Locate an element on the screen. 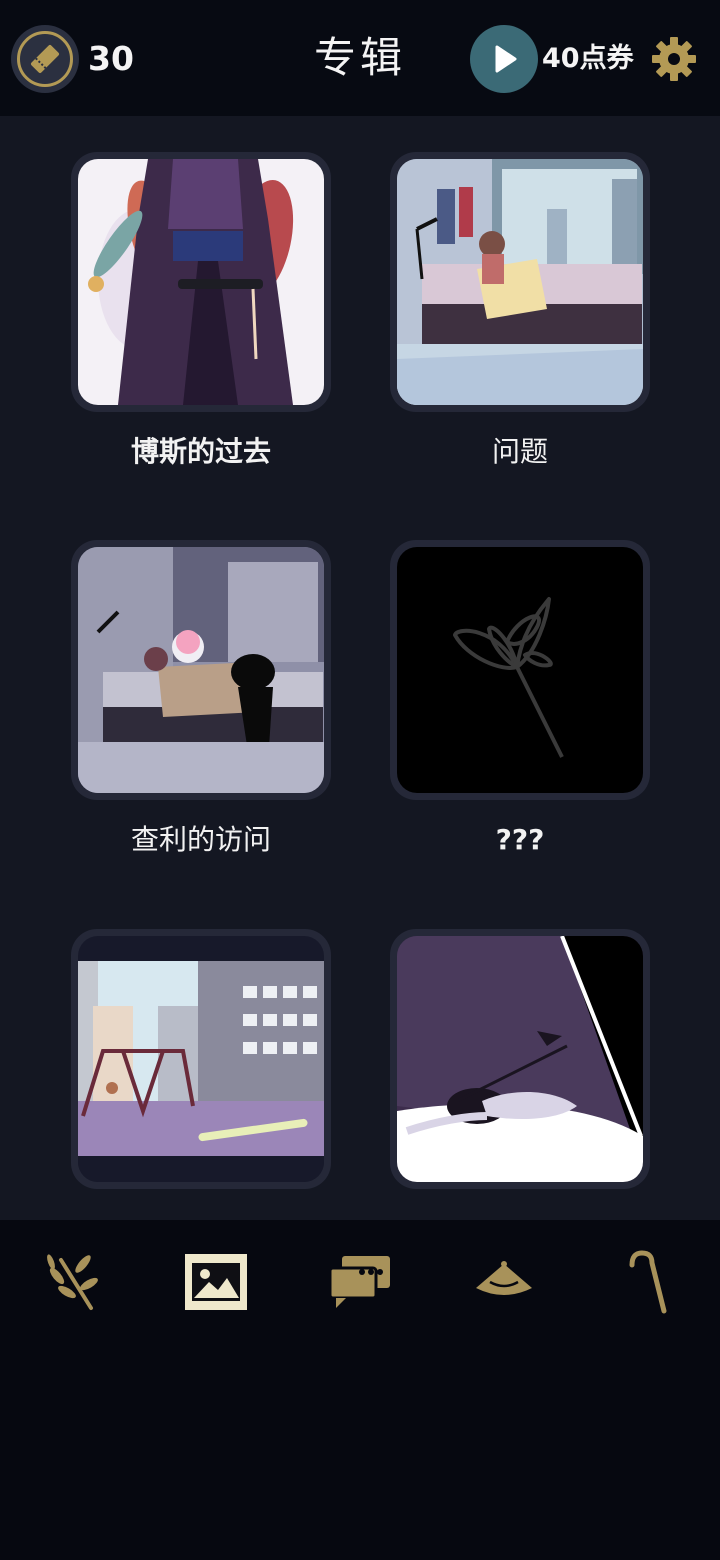  album-caption-2: 问题 is located at coordinates (519, 451).